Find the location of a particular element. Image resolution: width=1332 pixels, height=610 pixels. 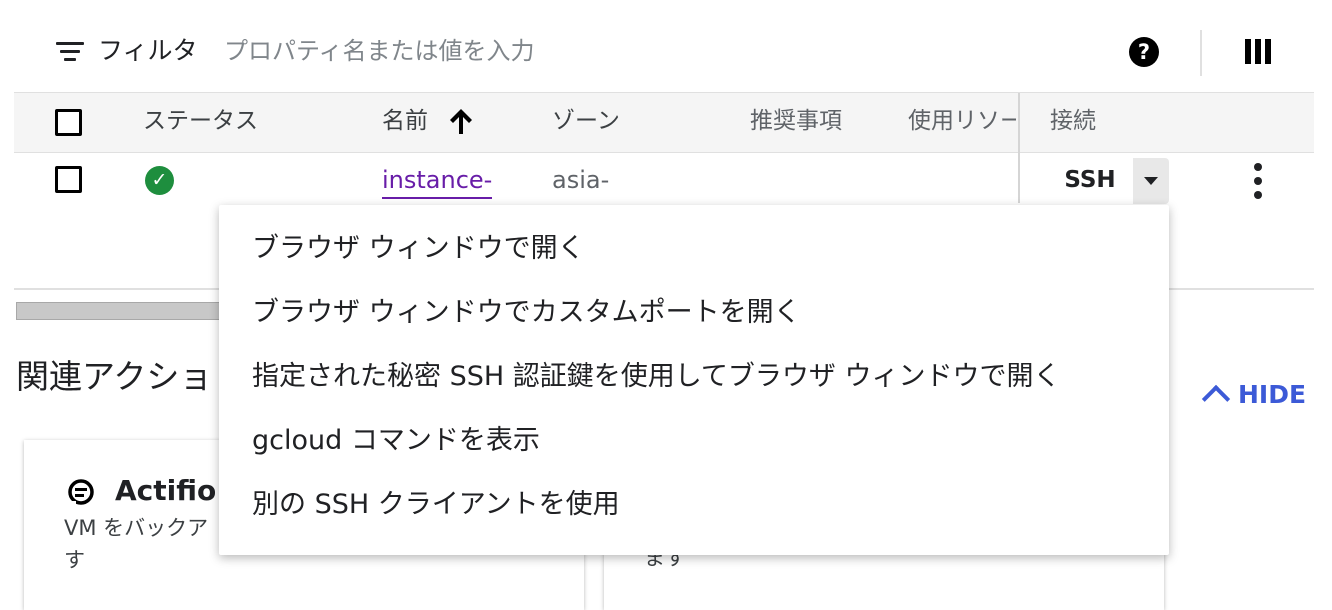

filter-label: フィルタ is located at coordinates (148, 51).